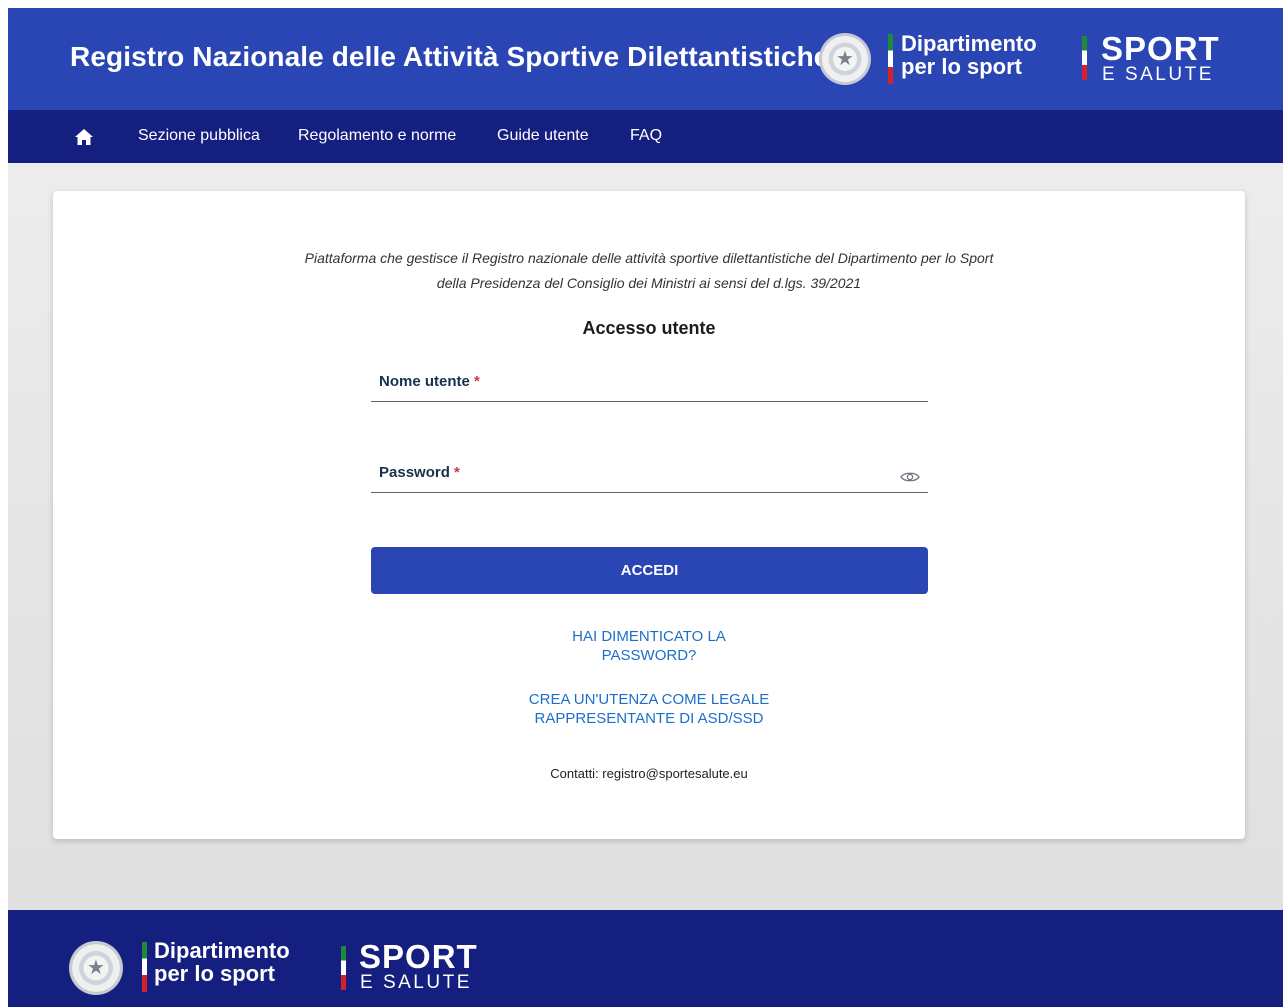  What do you see at coordinates (649, 636) in the screenshot?
I see `forgot-password-line1: HAI DIMENTICATO LA` at bounding box center [649, 636].